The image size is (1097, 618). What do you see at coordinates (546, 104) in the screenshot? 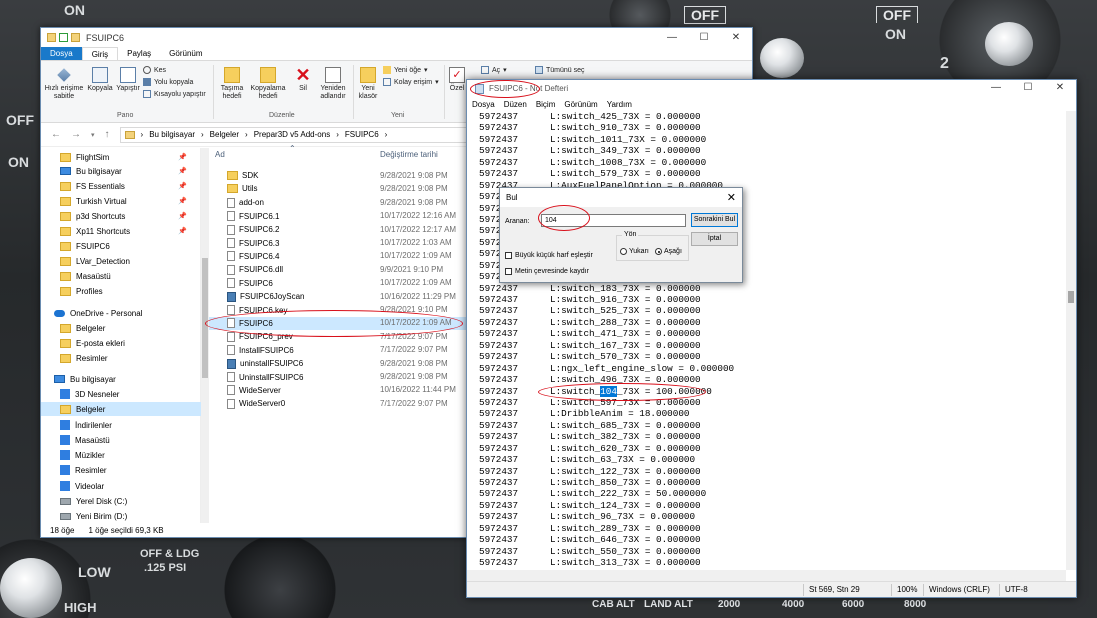
I see `menu-item-2: Biçim` at bounding box center [546, 104].